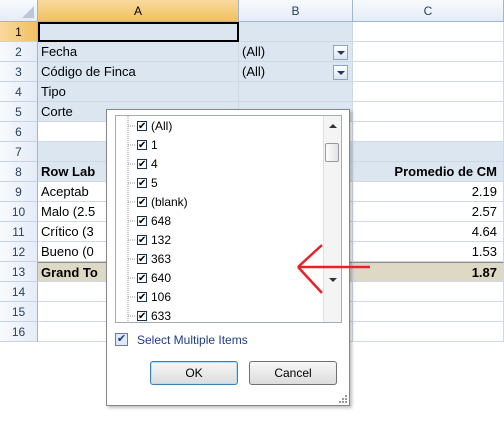 This screenshot has height=427, width=504. I want to click on row-header: 15, so click(19, 312).